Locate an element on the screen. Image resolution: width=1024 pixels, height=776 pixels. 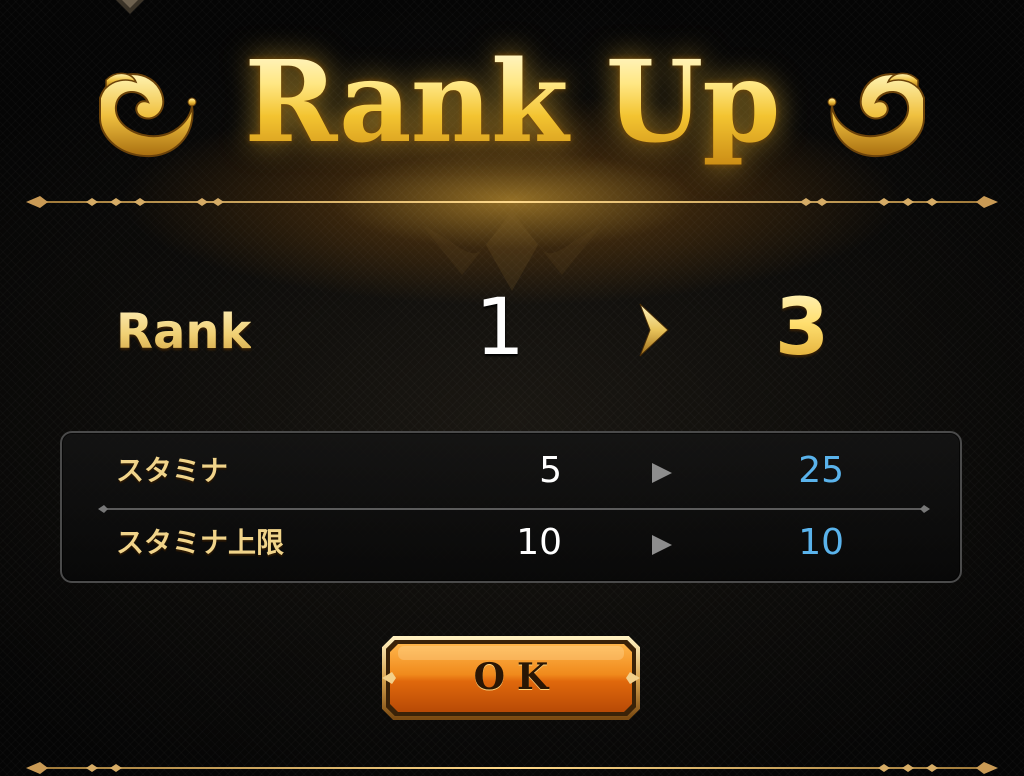
right-flourish-icon is located at coordinates (876, 115).